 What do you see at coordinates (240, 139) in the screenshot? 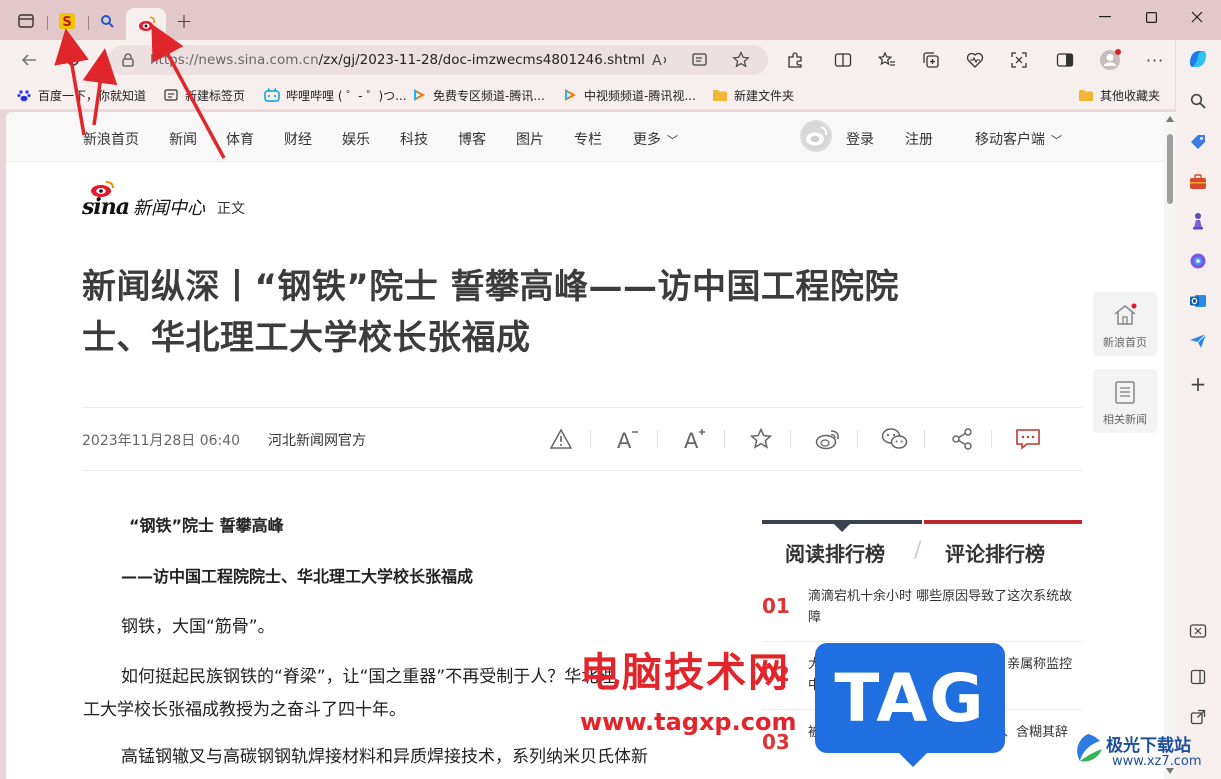
I see `nav-sports: 体育` at bounding box center [240, 139].